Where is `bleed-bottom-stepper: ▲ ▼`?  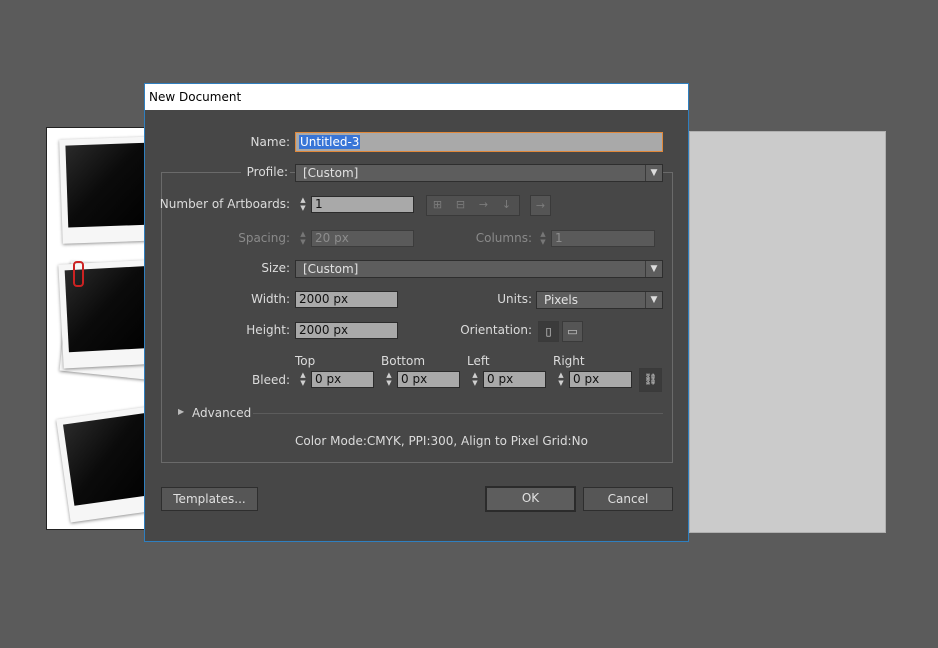 bleed-bottom-stepper: ▲ ▼ is located at coordinates (389, 379).